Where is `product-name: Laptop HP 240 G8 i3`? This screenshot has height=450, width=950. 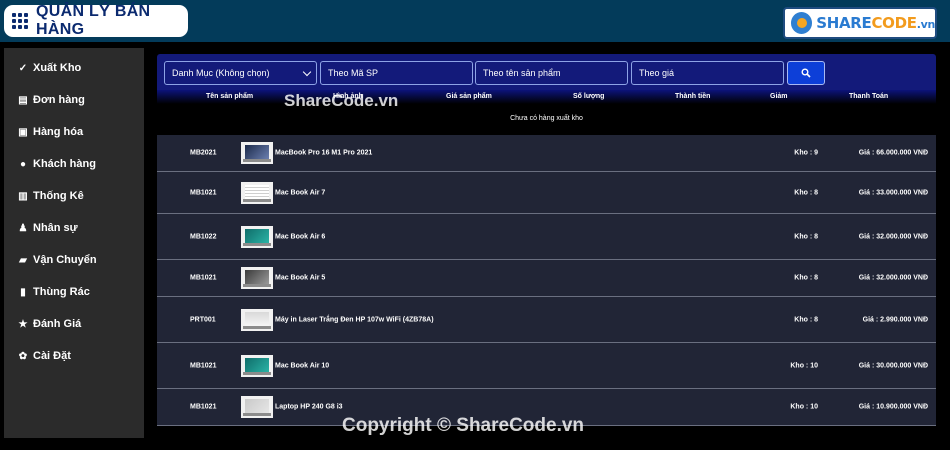 product-name: Laptop HP 240 G8 i3 is located at coordinates (309, 407).